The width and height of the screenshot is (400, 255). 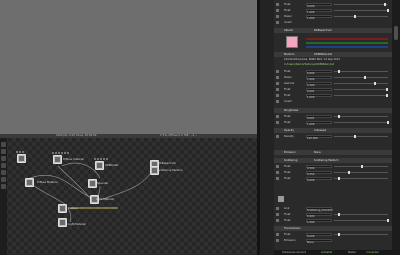 I want to click on param-field: 0.250, so click(x=319, y=173).